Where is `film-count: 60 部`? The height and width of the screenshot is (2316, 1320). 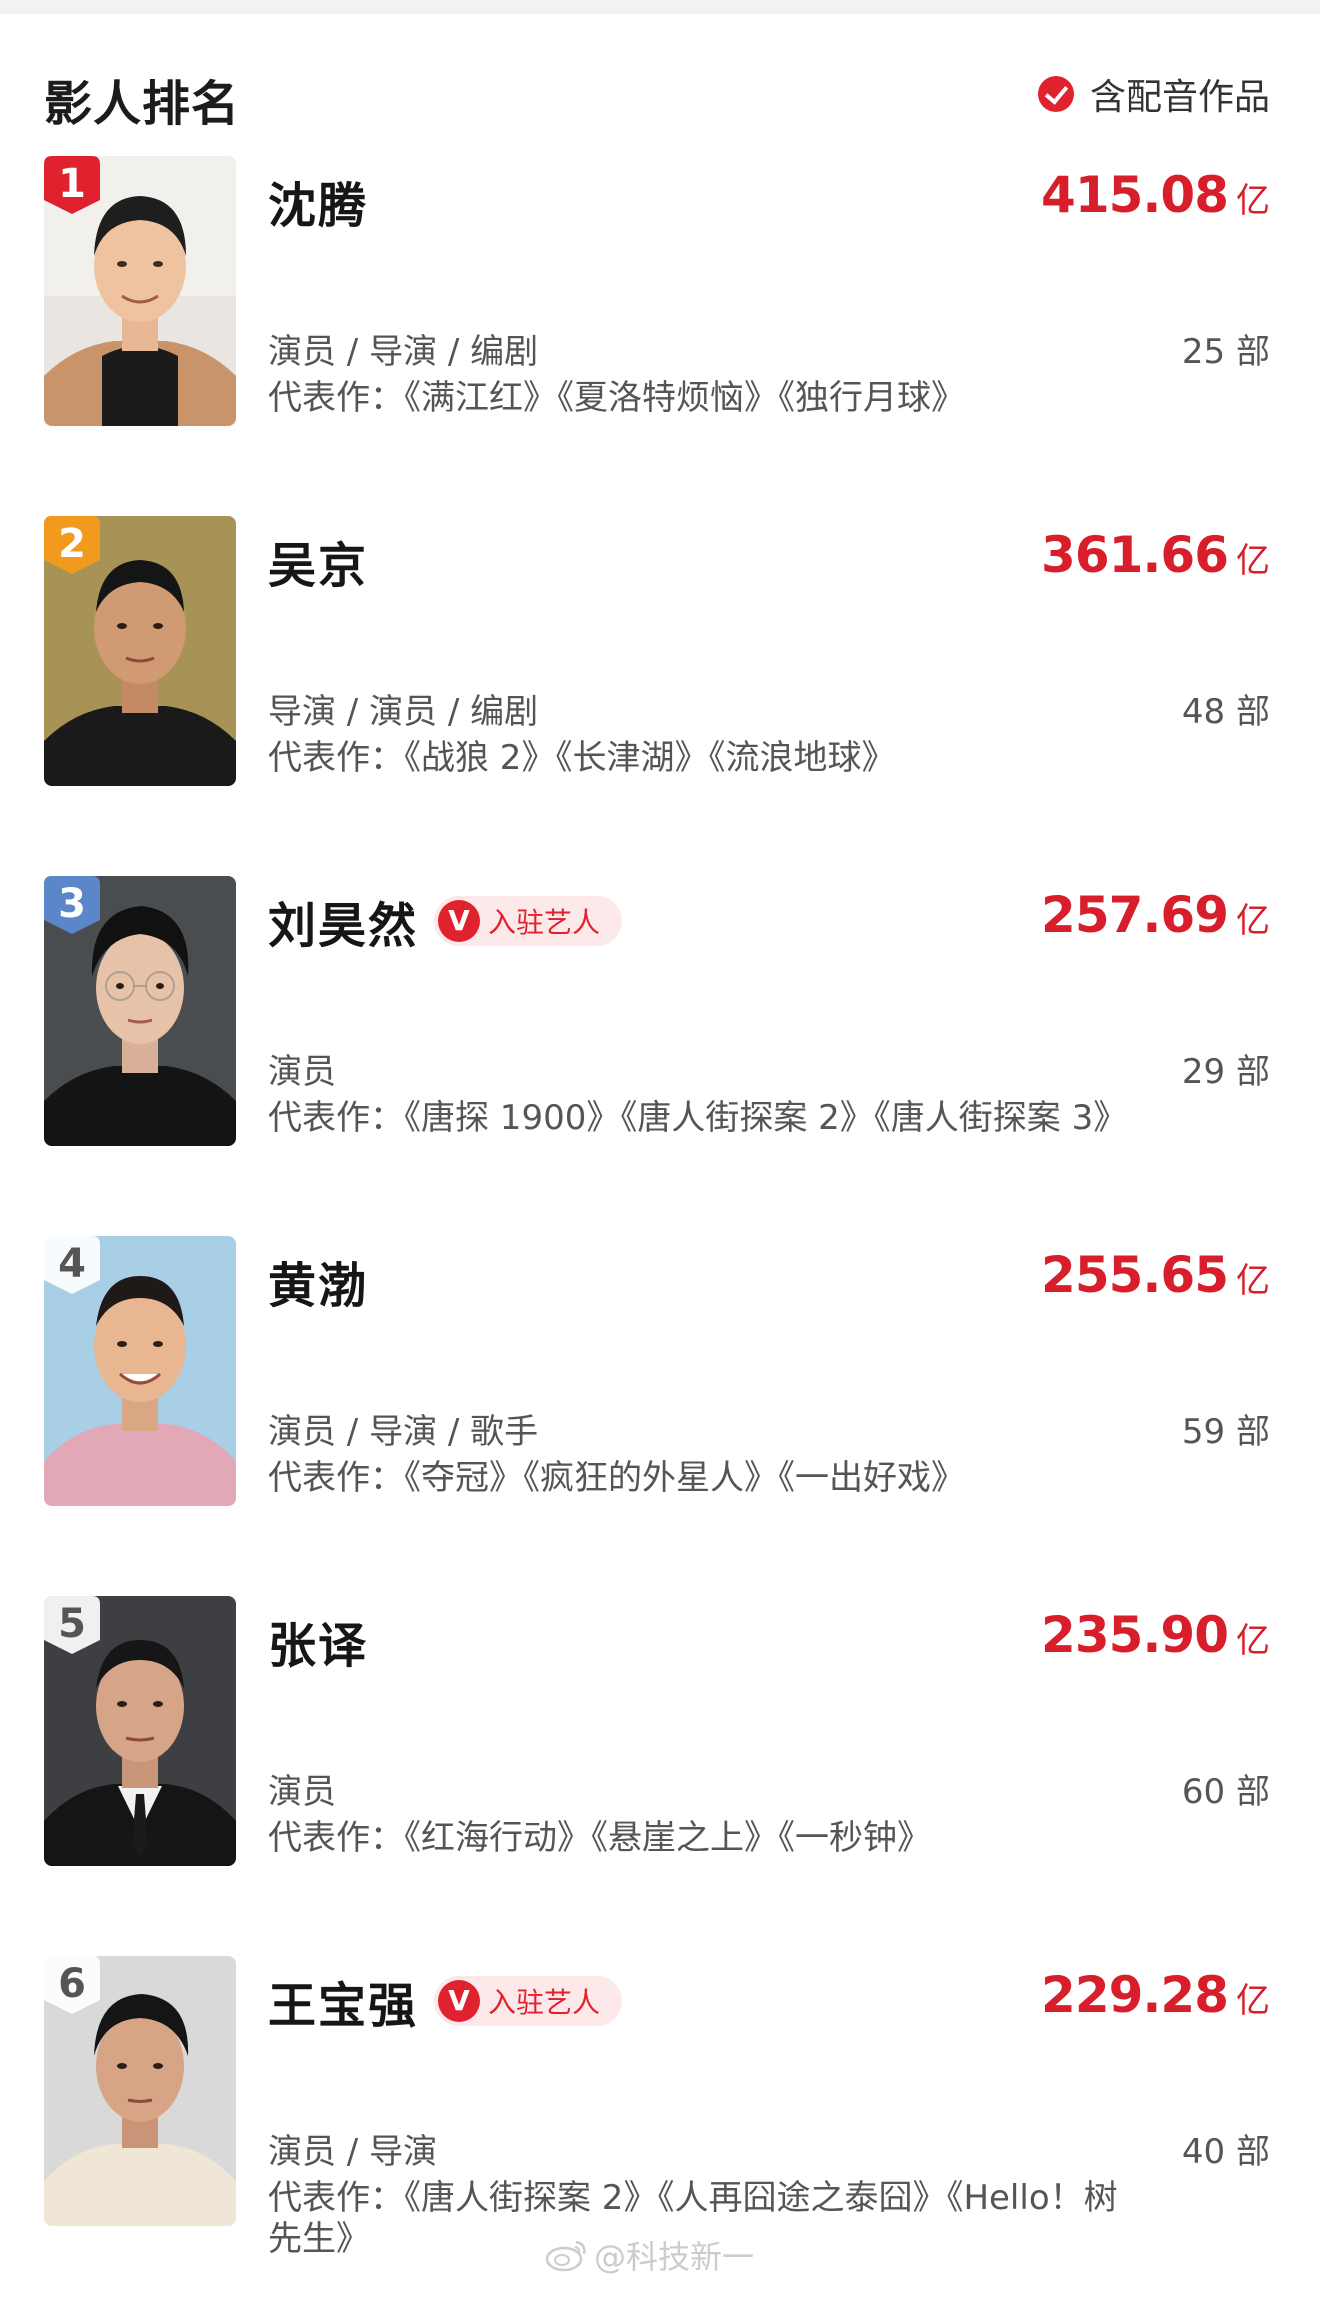 film-count: 60 部 is located at coordinates (1225, 1792).